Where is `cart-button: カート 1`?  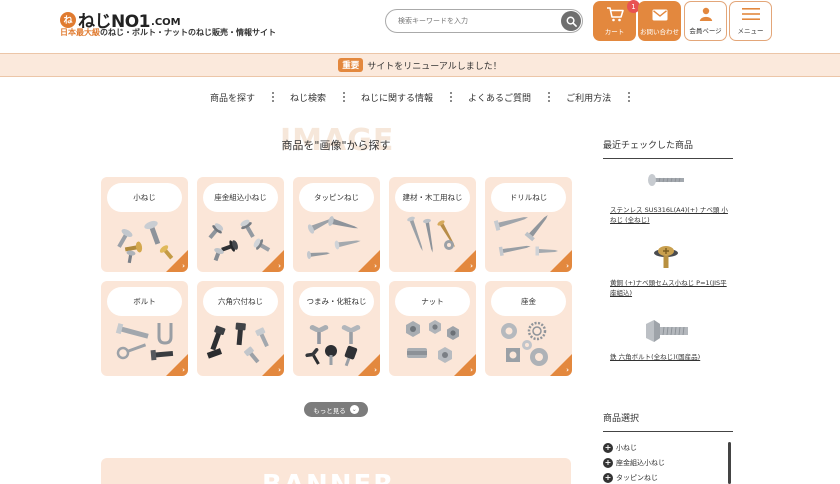 cart-button: カート 1 is located at coordinates (616, 20).